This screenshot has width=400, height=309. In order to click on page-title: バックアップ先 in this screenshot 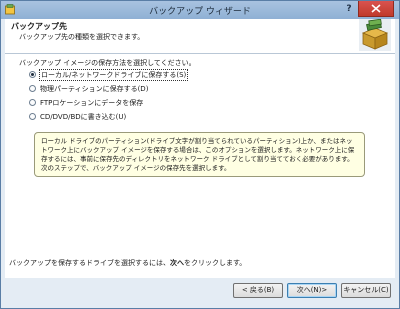, I will do `click(39, 26)`.